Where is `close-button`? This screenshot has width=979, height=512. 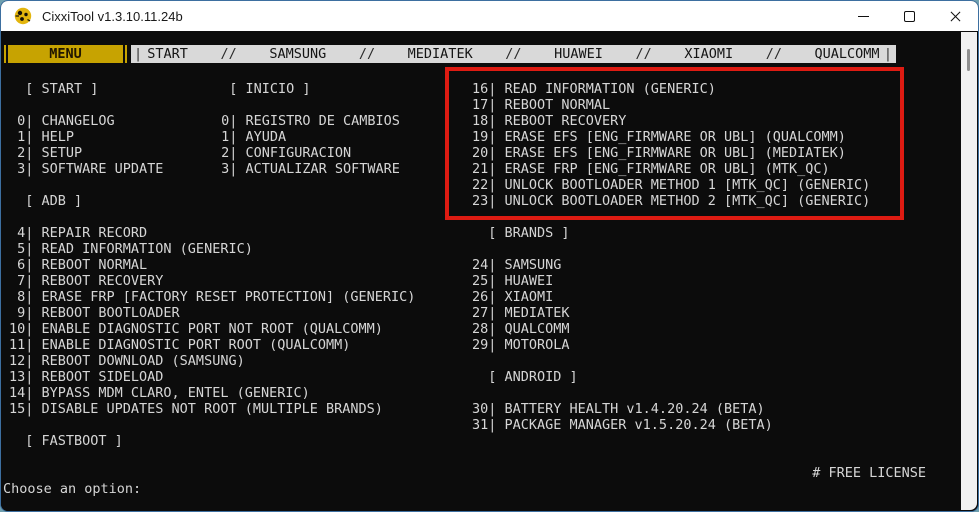 close-button is located at coordinates (955, 16).